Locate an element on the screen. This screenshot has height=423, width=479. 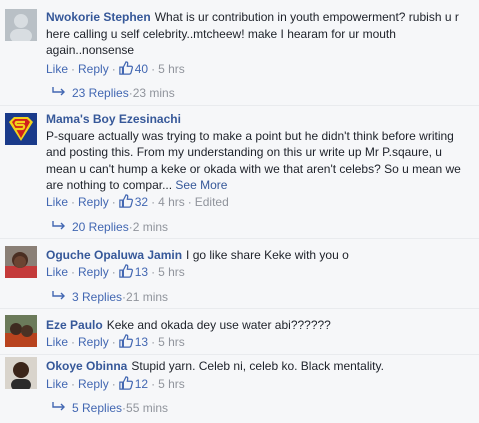
comment-text: I go like share Keke with you o is located at coordinates (267, 255).